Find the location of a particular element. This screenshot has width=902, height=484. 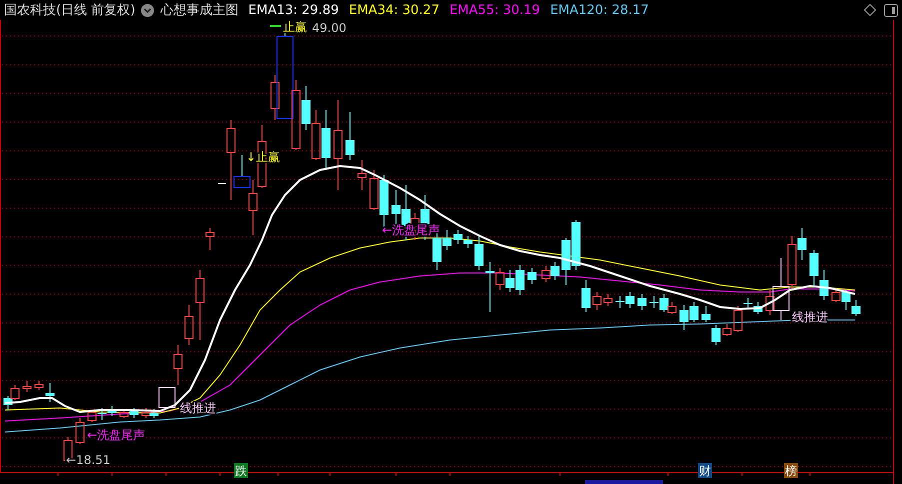

diamond-icon is located at coordinates (870, 10).